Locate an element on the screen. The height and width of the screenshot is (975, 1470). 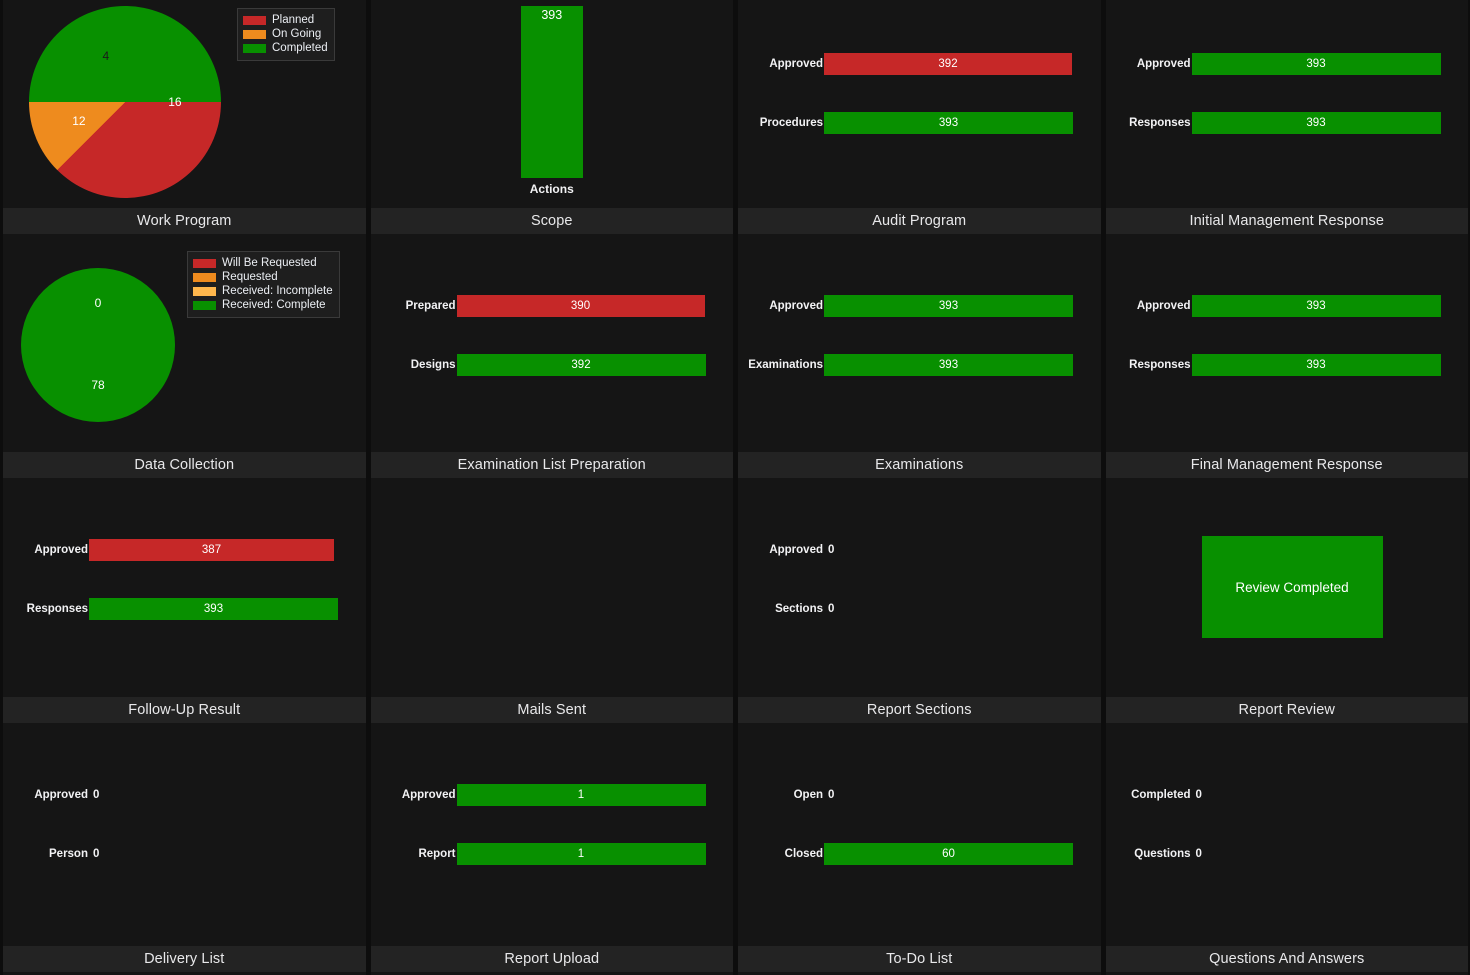
legend-item: On Going is located at coordinates (285, 34).